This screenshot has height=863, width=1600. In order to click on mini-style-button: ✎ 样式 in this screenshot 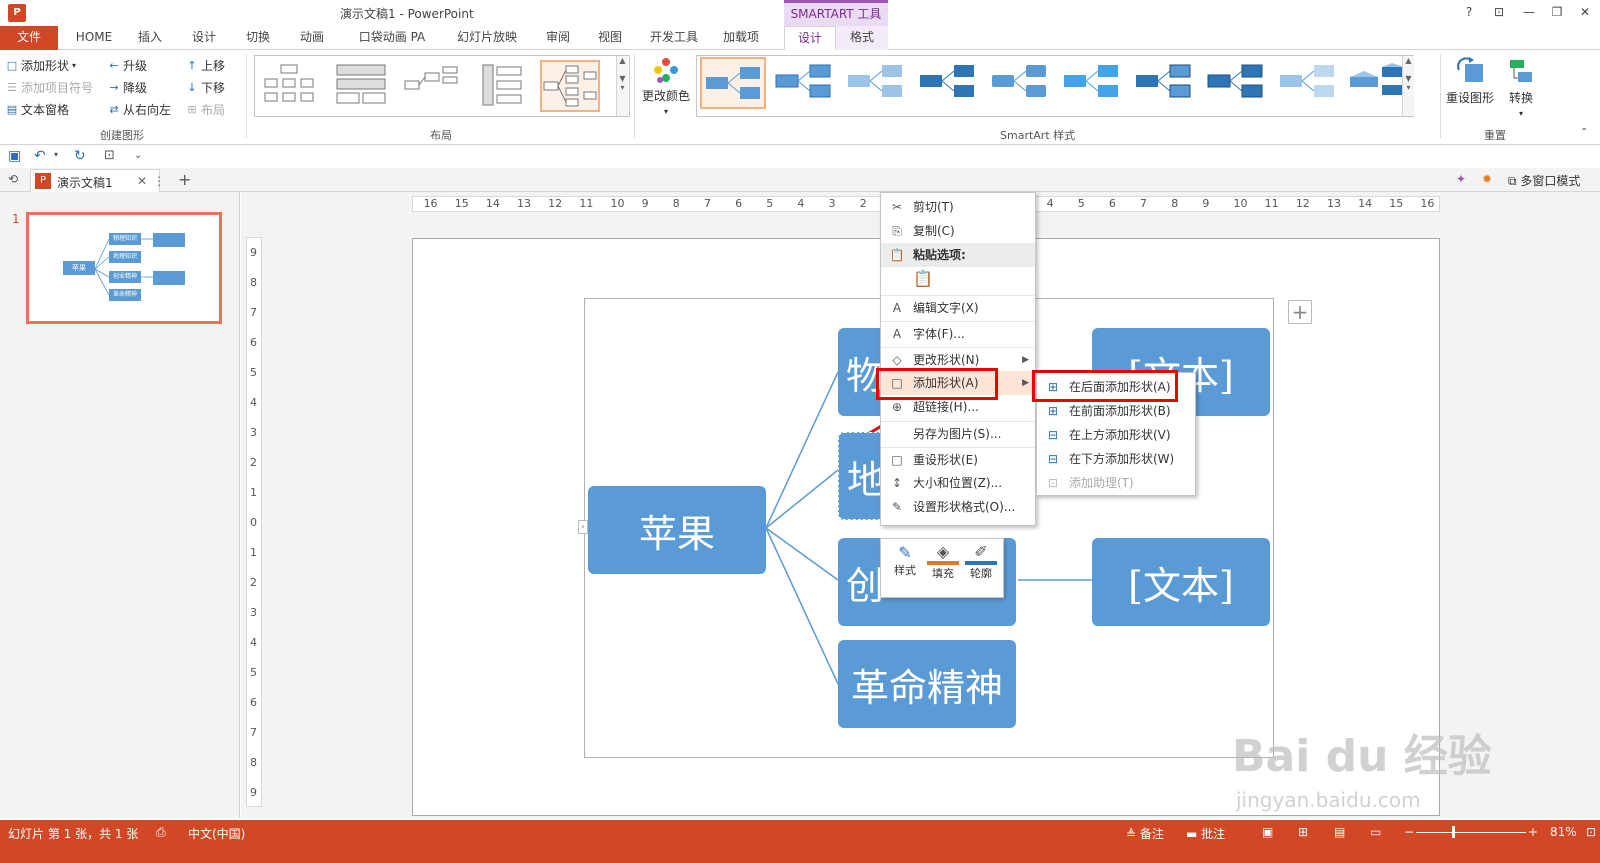, I will do `click(905, 560)`.